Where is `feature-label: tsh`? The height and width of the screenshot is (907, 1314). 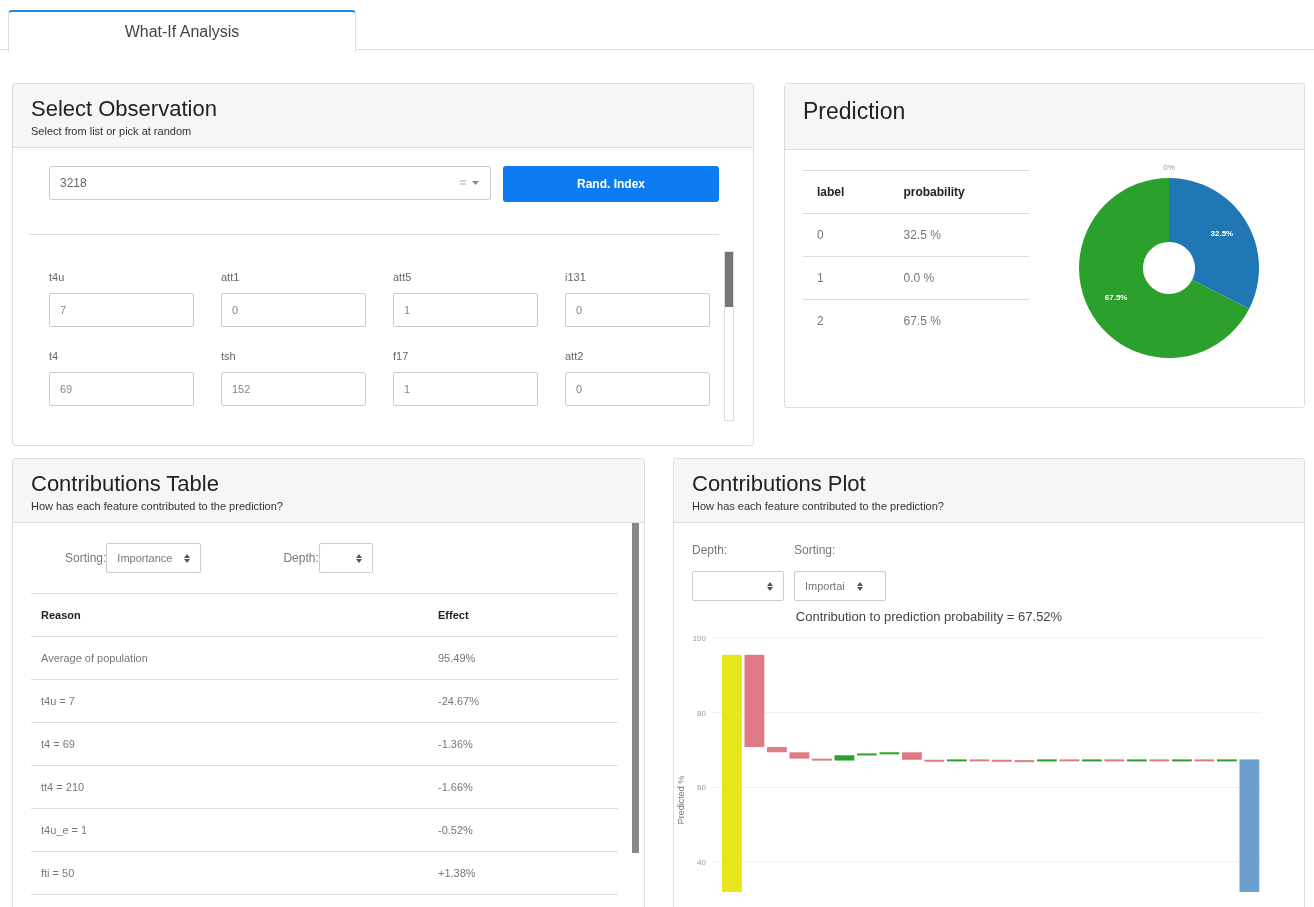 feature-label: tsh is located at coordinates (229, 356).